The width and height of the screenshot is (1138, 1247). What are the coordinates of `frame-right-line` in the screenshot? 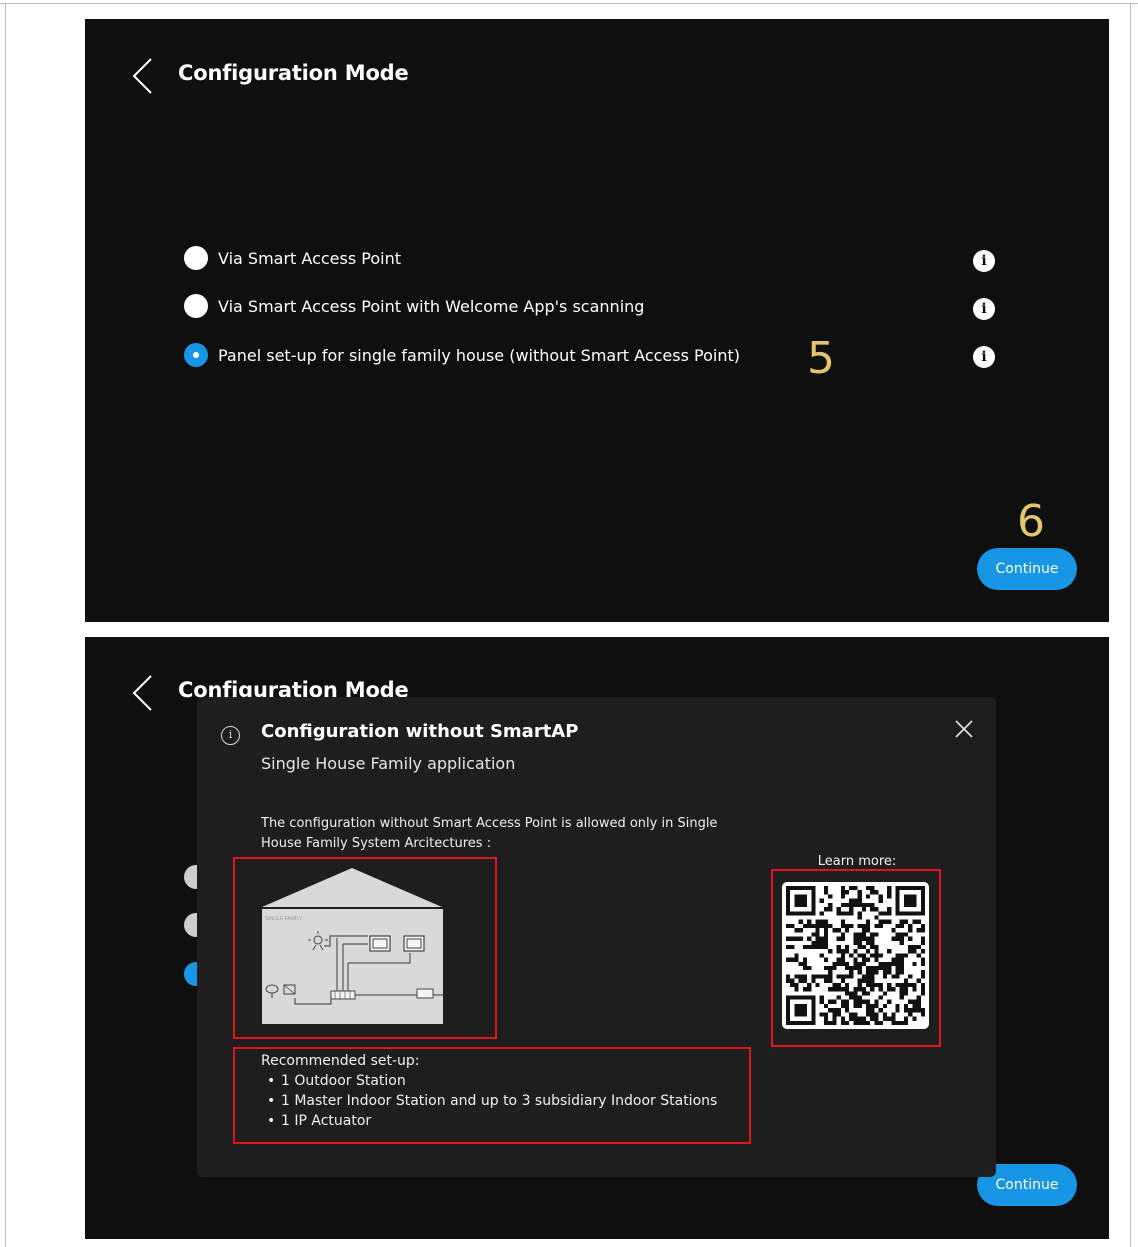 It's located at (1130, 625).